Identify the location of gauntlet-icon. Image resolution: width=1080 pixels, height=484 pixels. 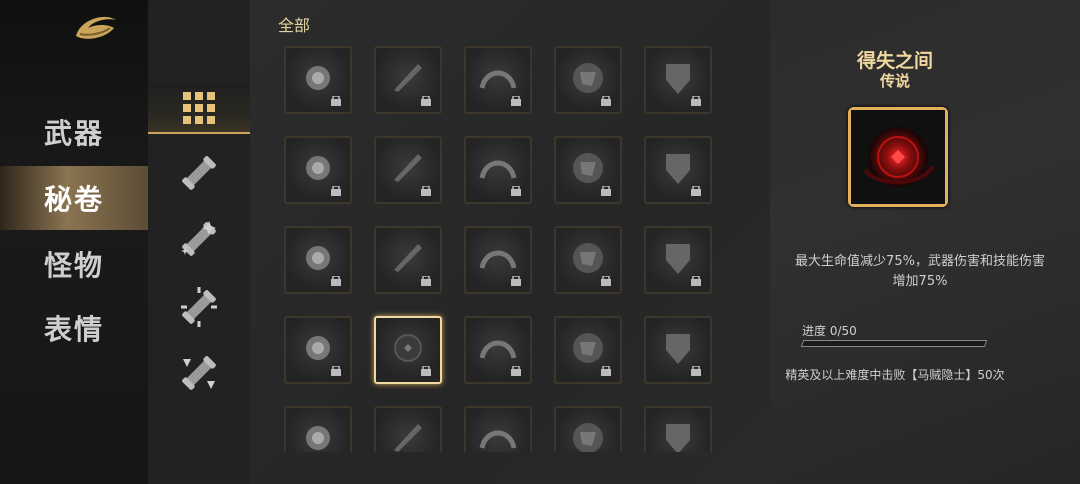
(318, 168).